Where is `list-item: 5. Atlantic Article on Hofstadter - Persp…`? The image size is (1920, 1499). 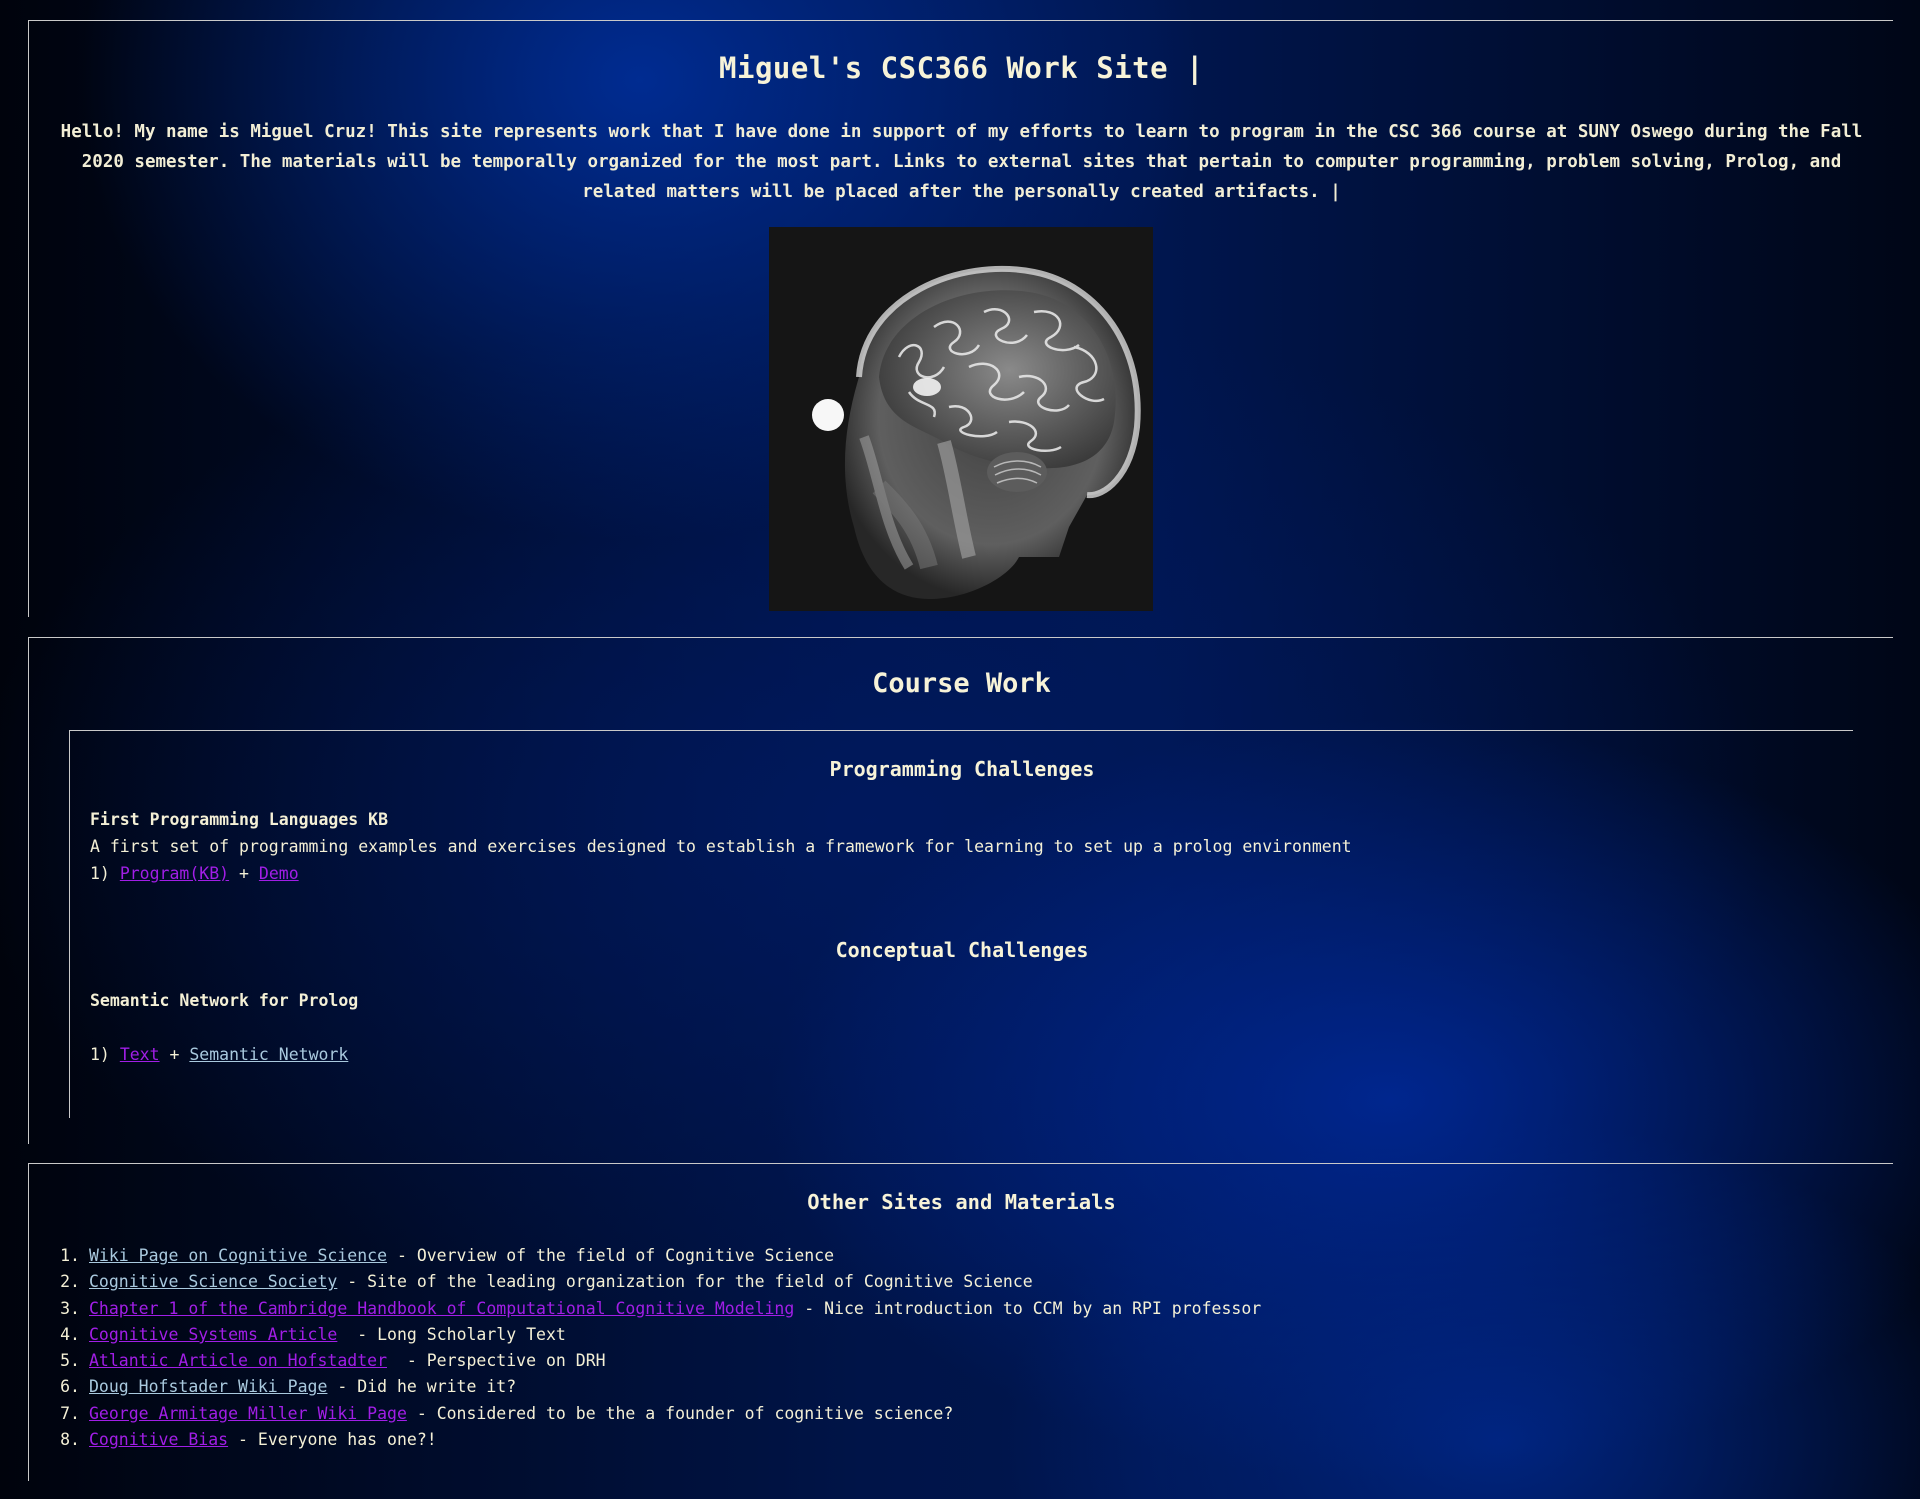
list-item: 5. Atlantic Article on Hofstadter - Persp… is located at coordinates (645, 1361).